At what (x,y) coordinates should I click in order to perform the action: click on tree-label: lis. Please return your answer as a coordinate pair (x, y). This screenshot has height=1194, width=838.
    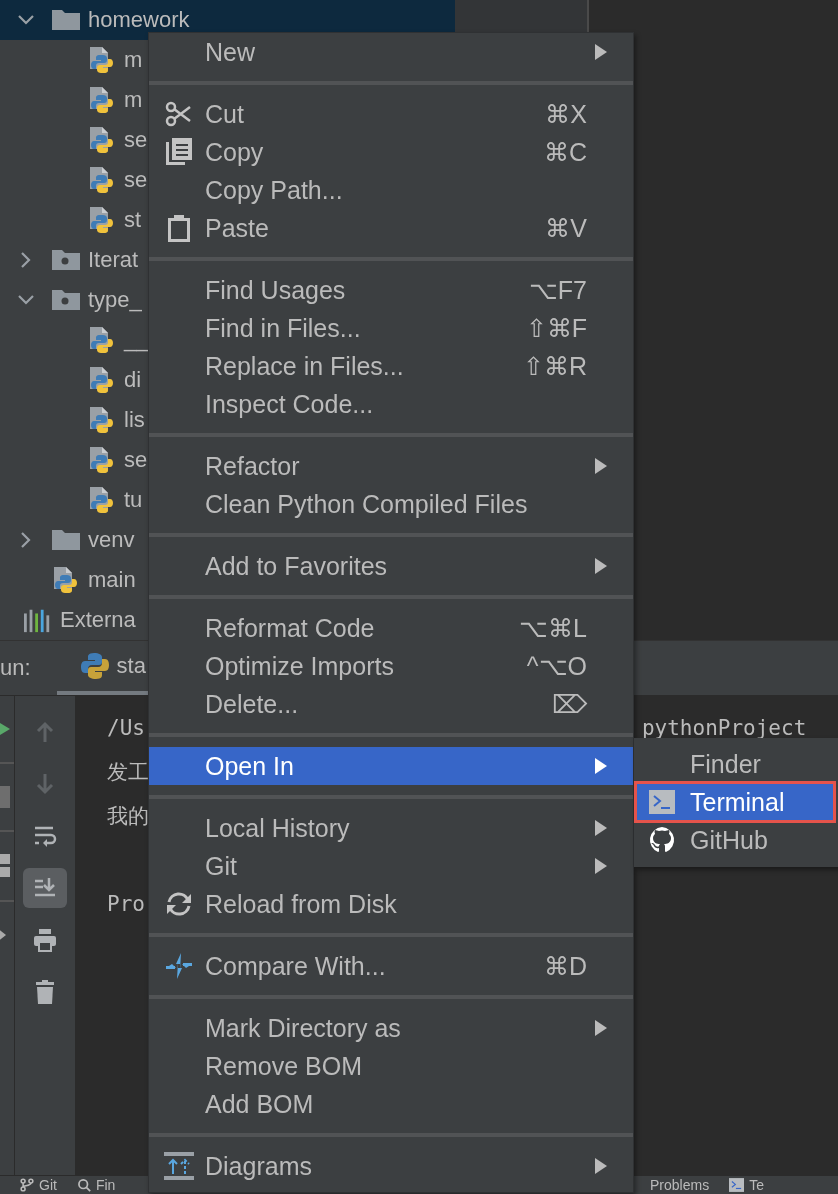
    Looking at the image, I should click on (134, 420).